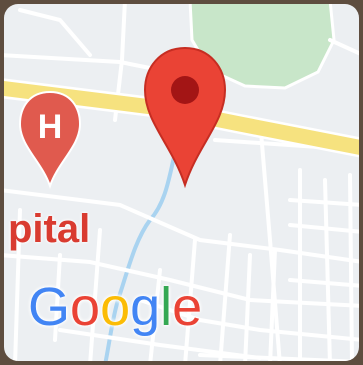 The width and height of the screenshot is (363, 365). Describe the element at coordinates (185, 90) in the screenshot. I see `location-pin-dot` at that location.